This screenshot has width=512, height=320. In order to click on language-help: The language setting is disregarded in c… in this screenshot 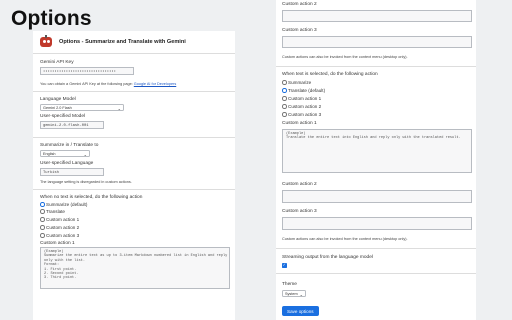, I will do `click(86, 182)`.